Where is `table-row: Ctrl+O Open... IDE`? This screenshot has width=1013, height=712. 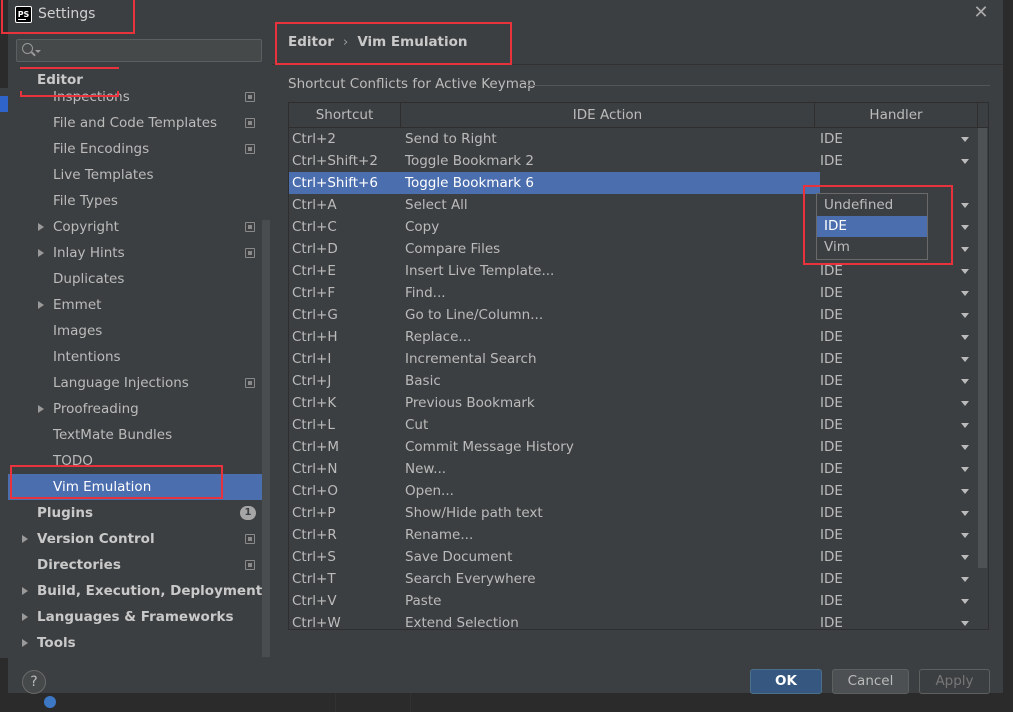
table-row: Ctrl+O Open... IDE is located at coordinates (633, 491).